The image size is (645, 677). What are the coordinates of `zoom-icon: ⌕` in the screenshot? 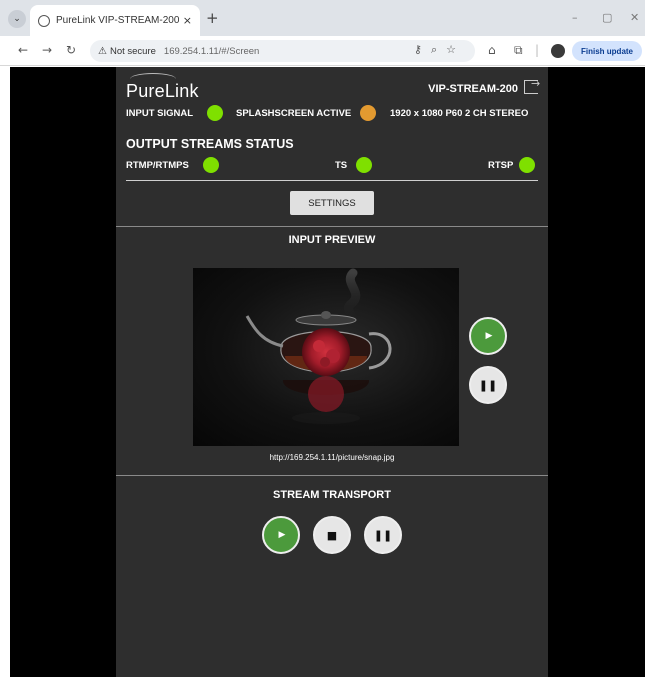 It's located at (438, 49).